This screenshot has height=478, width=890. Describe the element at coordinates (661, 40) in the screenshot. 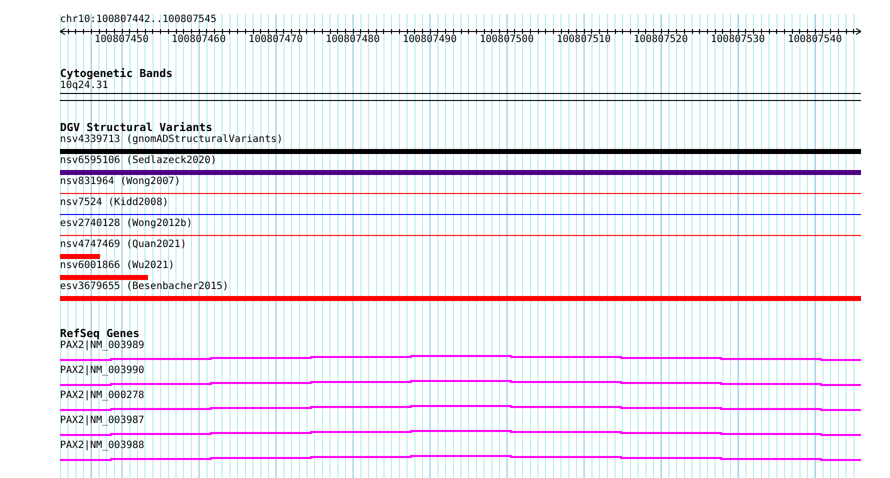

I see `ruler-tick-label: 100807520` at that location.